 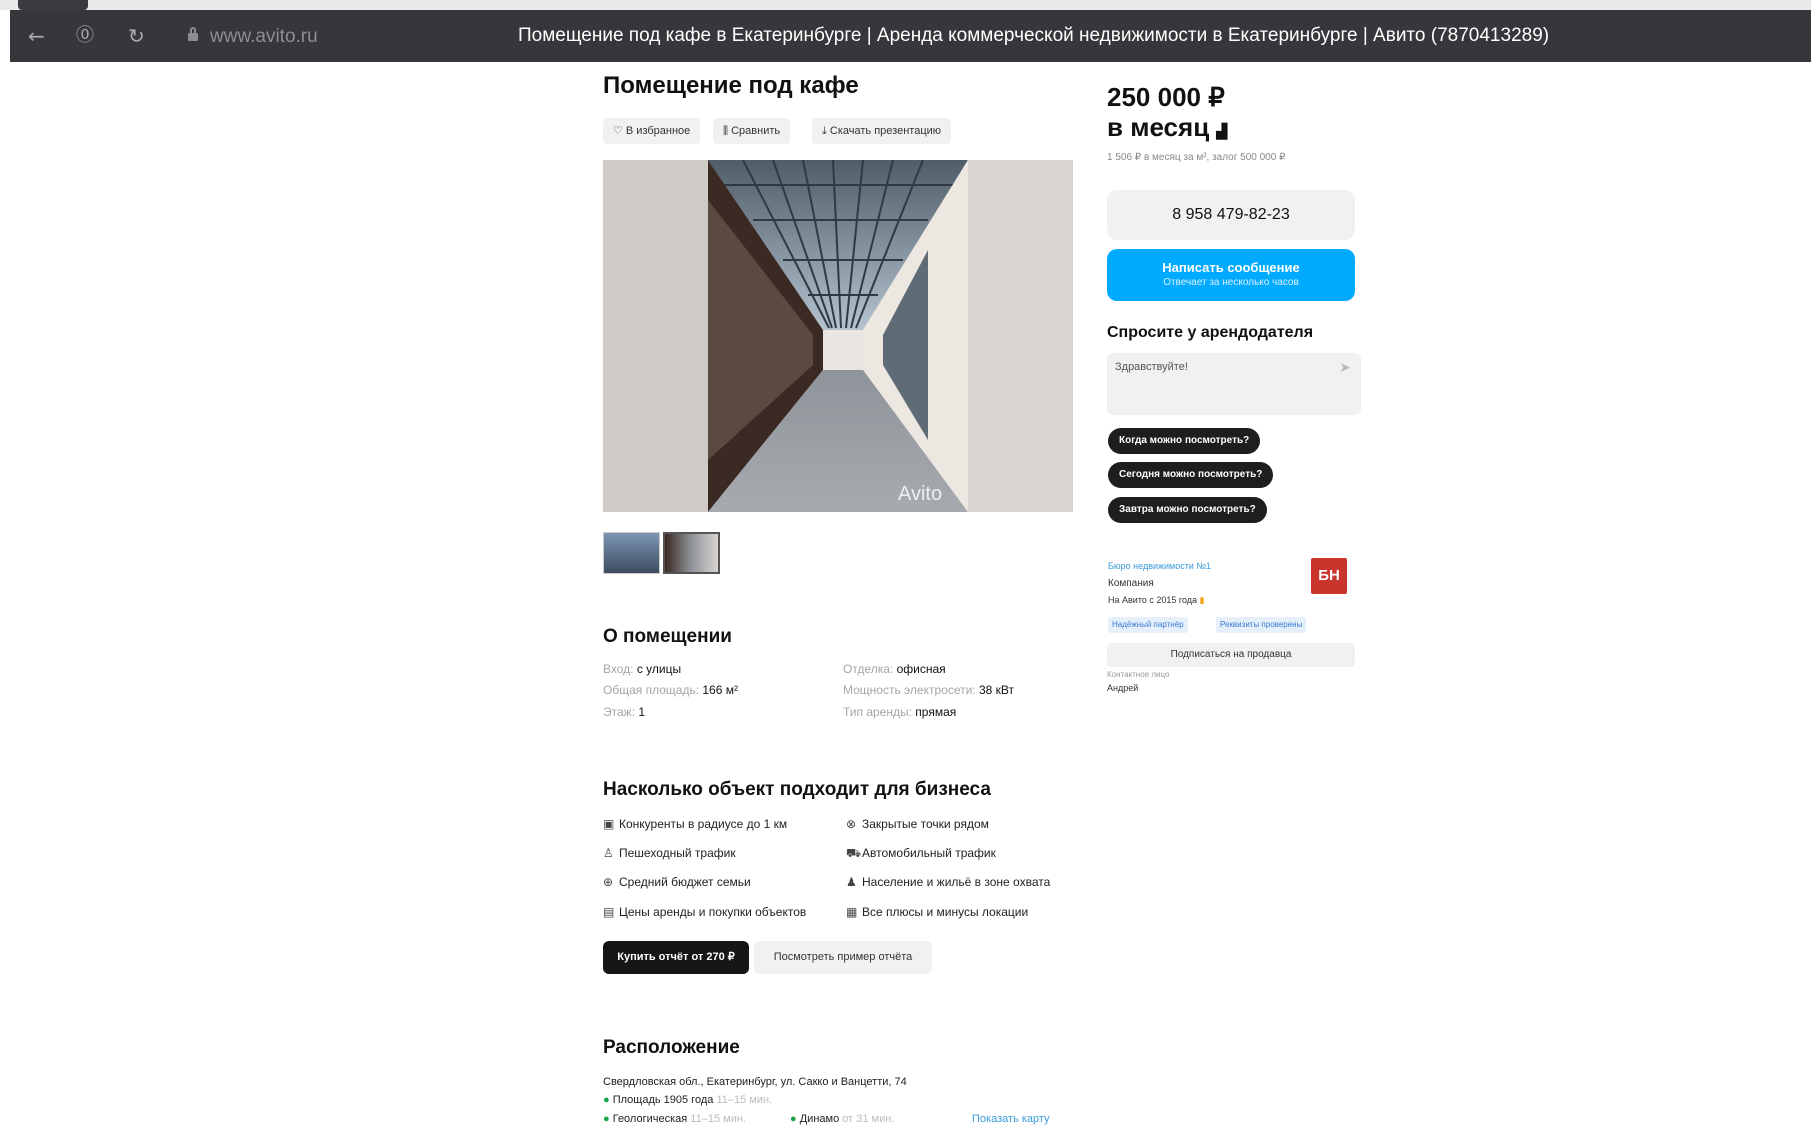 I want to click on metro-station-3: ● Динамо от 31 мин., so click(x=842, y=1119).